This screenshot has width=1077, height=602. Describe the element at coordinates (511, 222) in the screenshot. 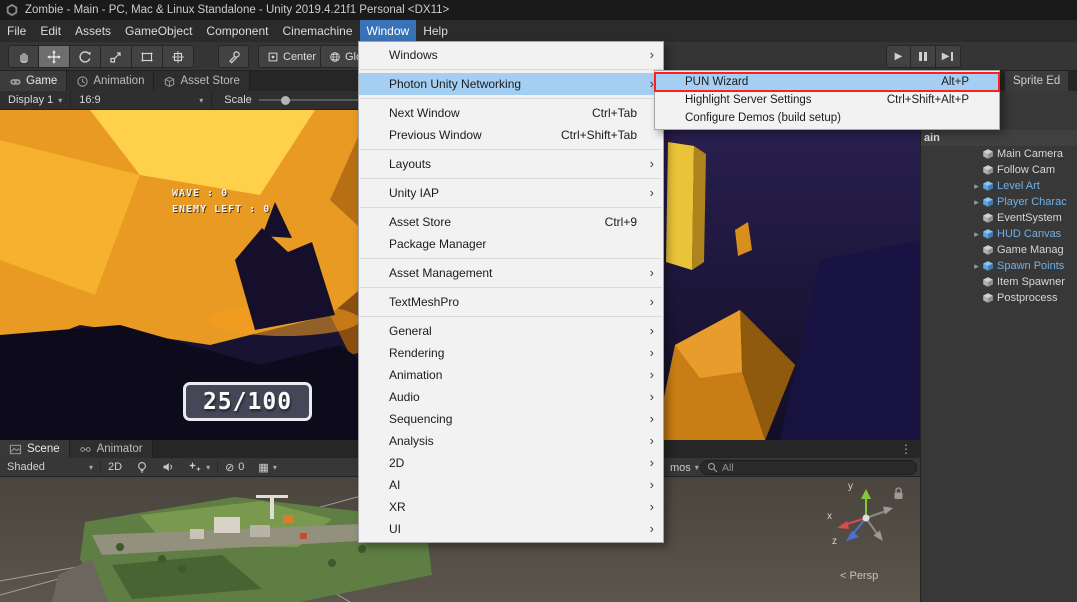

I see `menu-item-asset-store: Asset Store Ctrl+9` at that location.